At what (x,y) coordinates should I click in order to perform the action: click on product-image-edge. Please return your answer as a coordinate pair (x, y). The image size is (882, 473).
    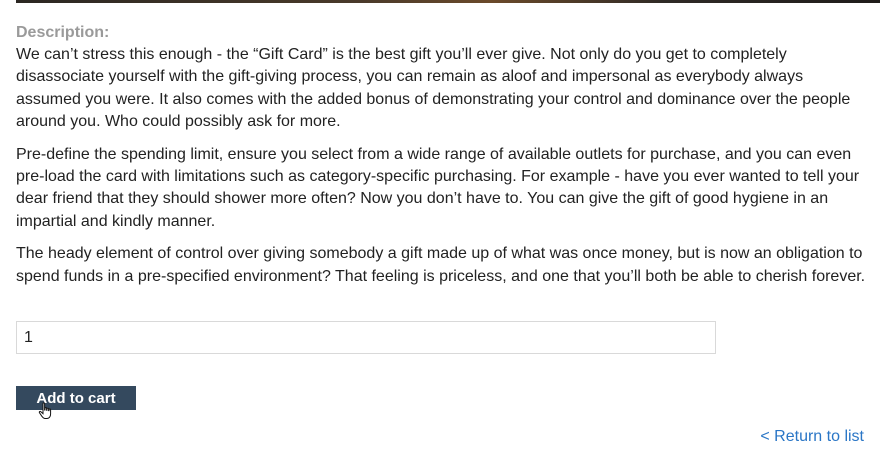
    Looking at the image, I should click on (448, 1).